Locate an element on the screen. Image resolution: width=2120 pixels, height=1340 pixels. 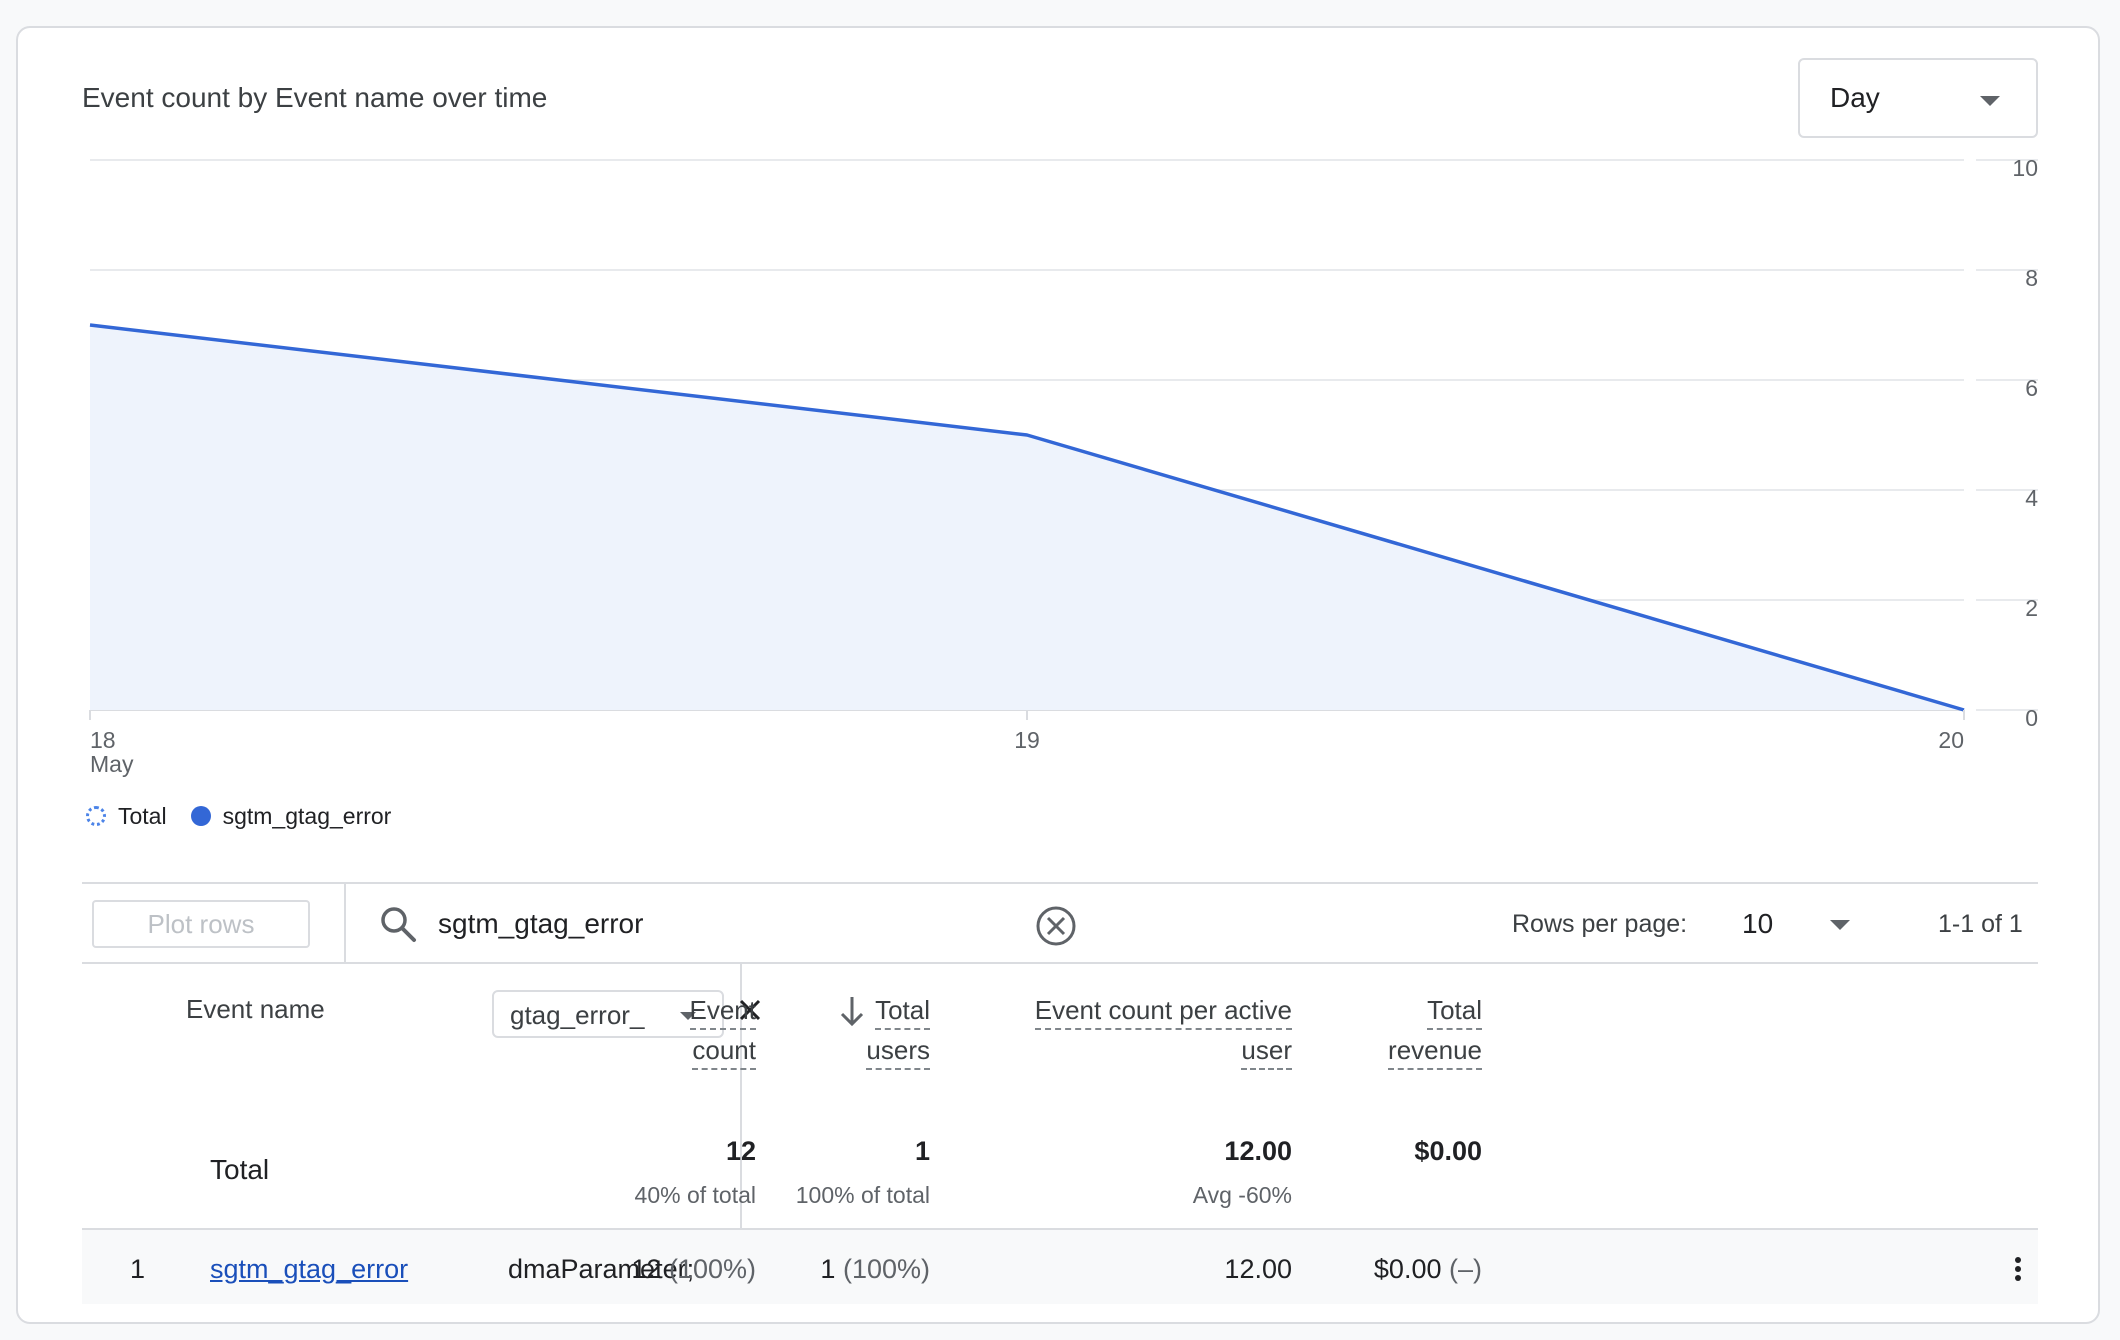
x-tick-sublabel: May is located at coordinates (112, 764).